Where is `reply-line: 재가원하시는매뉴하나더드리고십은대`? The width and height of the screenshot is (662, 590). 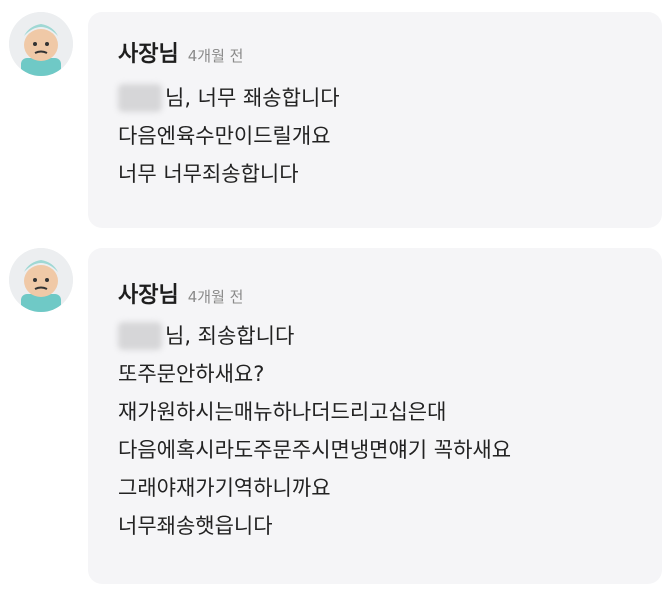 reply-line: 재가원하시는매뉴하나더드리고십은대 is located at coordinates (282, 412).